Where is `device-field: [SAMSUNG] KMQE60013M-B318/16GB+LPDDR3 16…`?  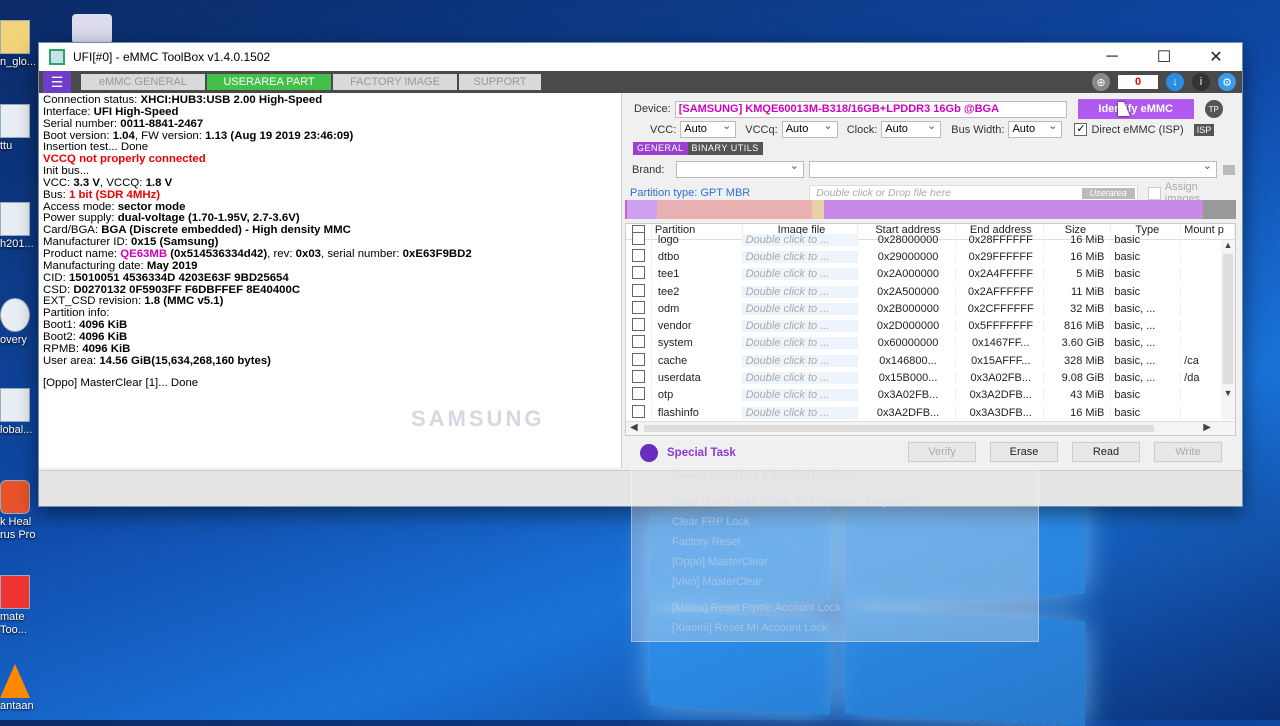 device-field: [SAMSUNG] KMQE60013M-B318/16GB+LPDDR3 16… is located at coordinates (870, 109).